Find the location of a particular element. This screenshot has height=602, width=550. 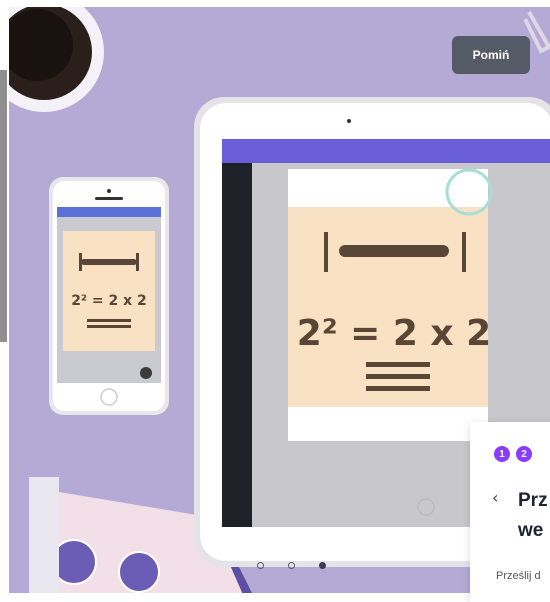

onboarding-card: 1 2 ‹ Prz we Prześlij d is located at coordinates (510, 512).